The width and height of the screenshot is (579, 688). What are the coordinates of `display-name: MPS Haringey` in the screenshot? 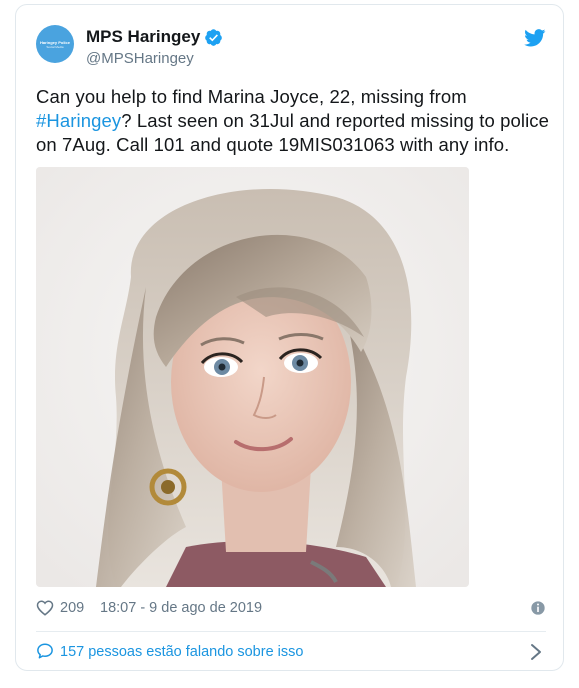 It's located at (143, 37).